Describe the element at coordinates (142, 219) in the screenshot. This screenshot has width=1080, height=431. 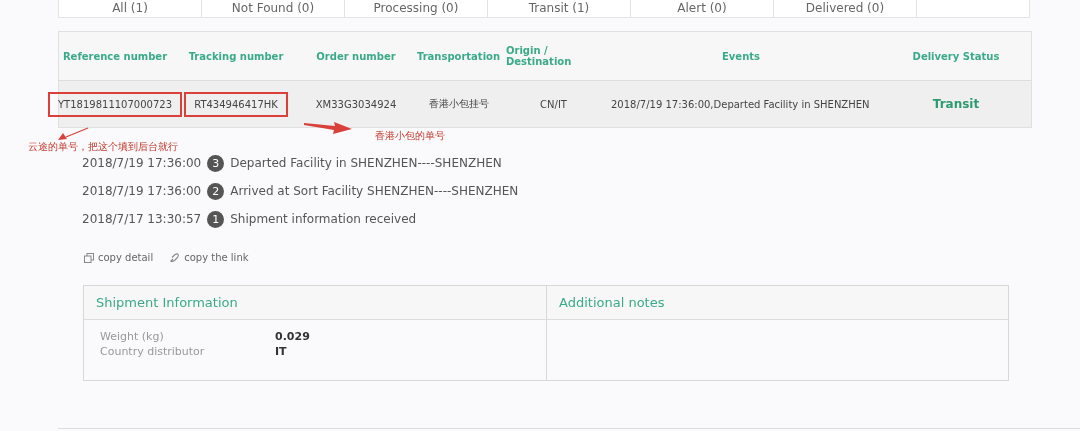
I see `event-time: 2018/7/17 13:30:57` at that location.